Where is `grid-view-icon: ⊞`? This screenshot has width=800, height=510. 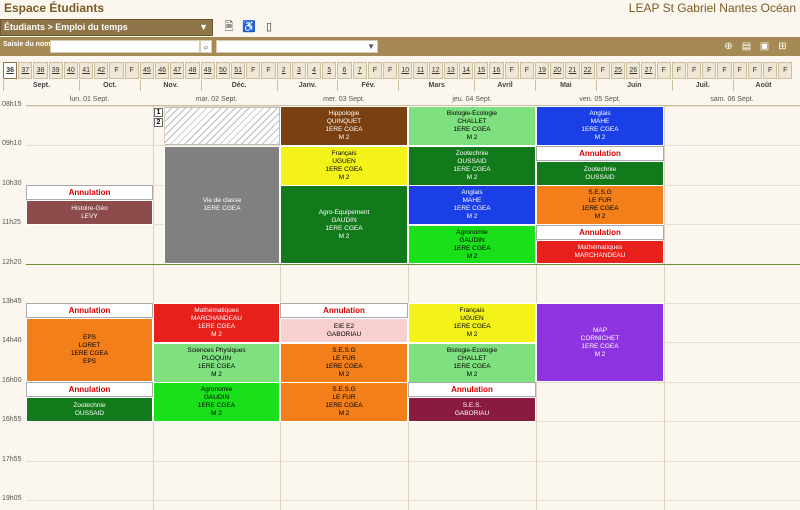
grid-view-icon: ⊞ is located at coordinates (782, 46).